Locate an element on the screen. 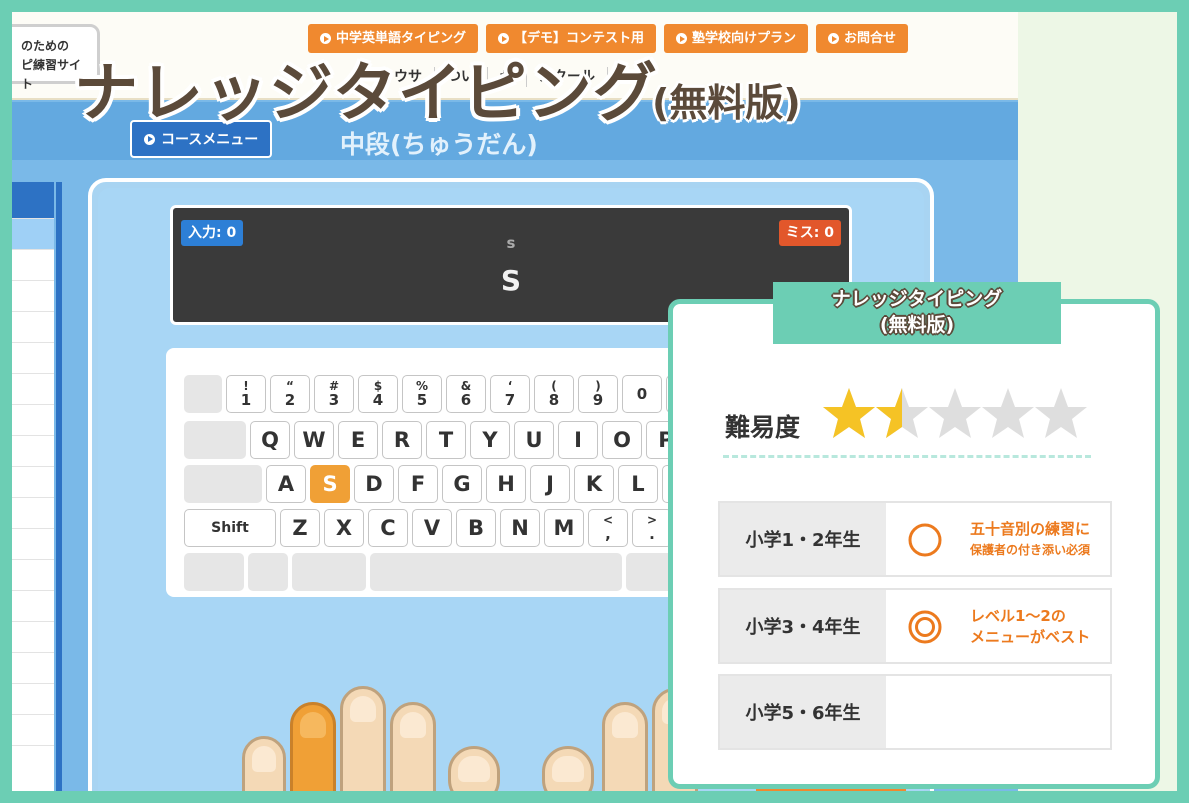 The image size is (1189, 803). card-title: ナレッジタイピング (無料版) is located at coordinates (917, 312).